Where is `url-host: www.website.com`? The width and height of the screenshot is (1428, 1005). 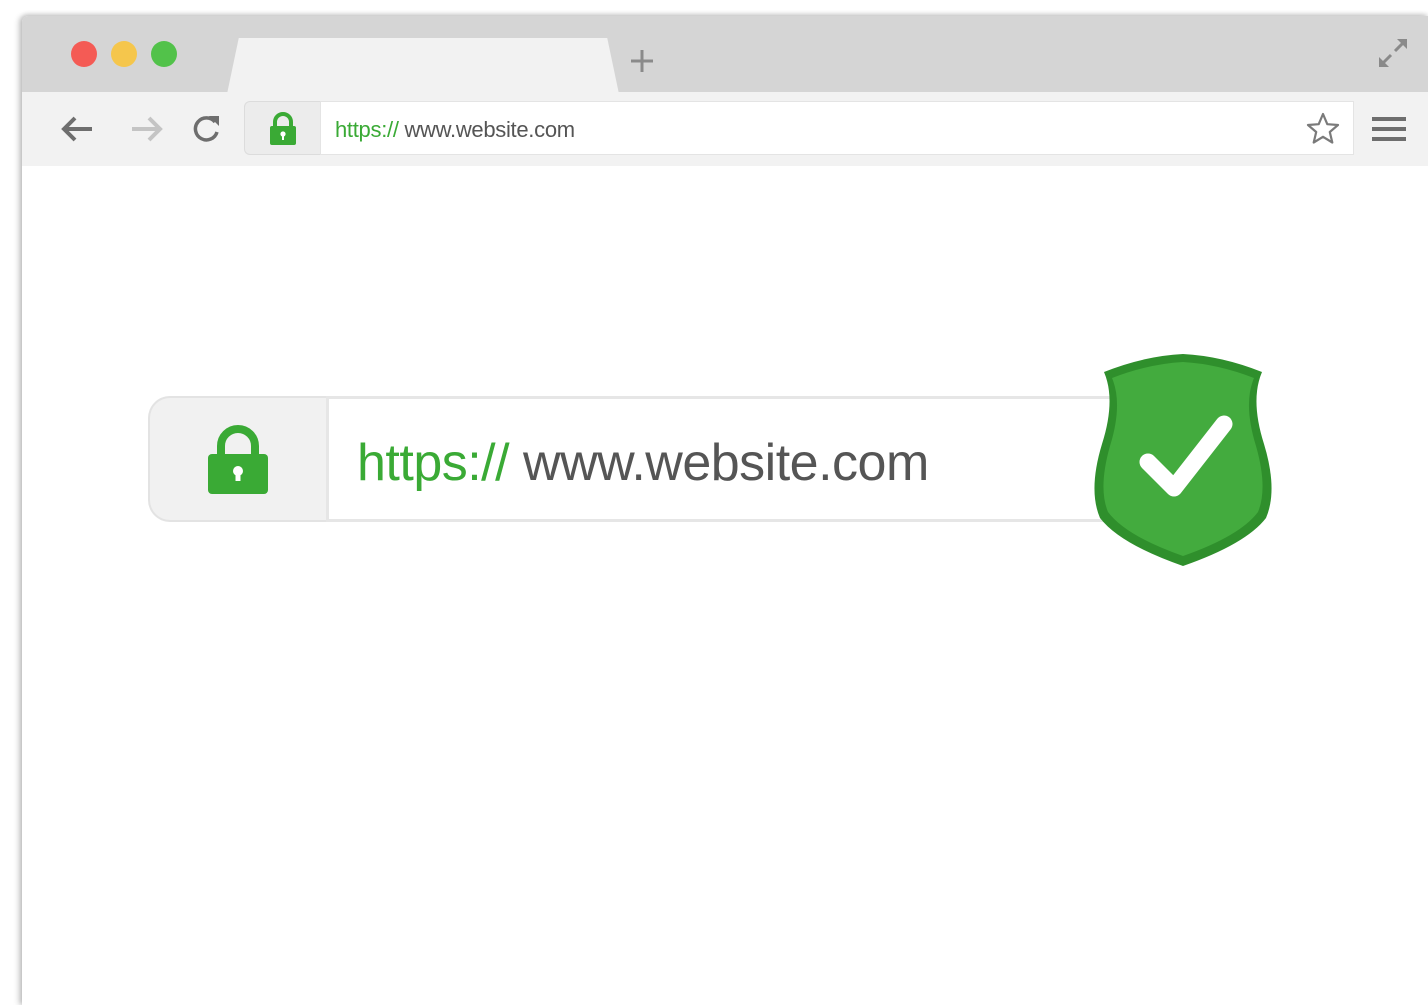
url-host: www.website.com is located at coordinates (486, 129).